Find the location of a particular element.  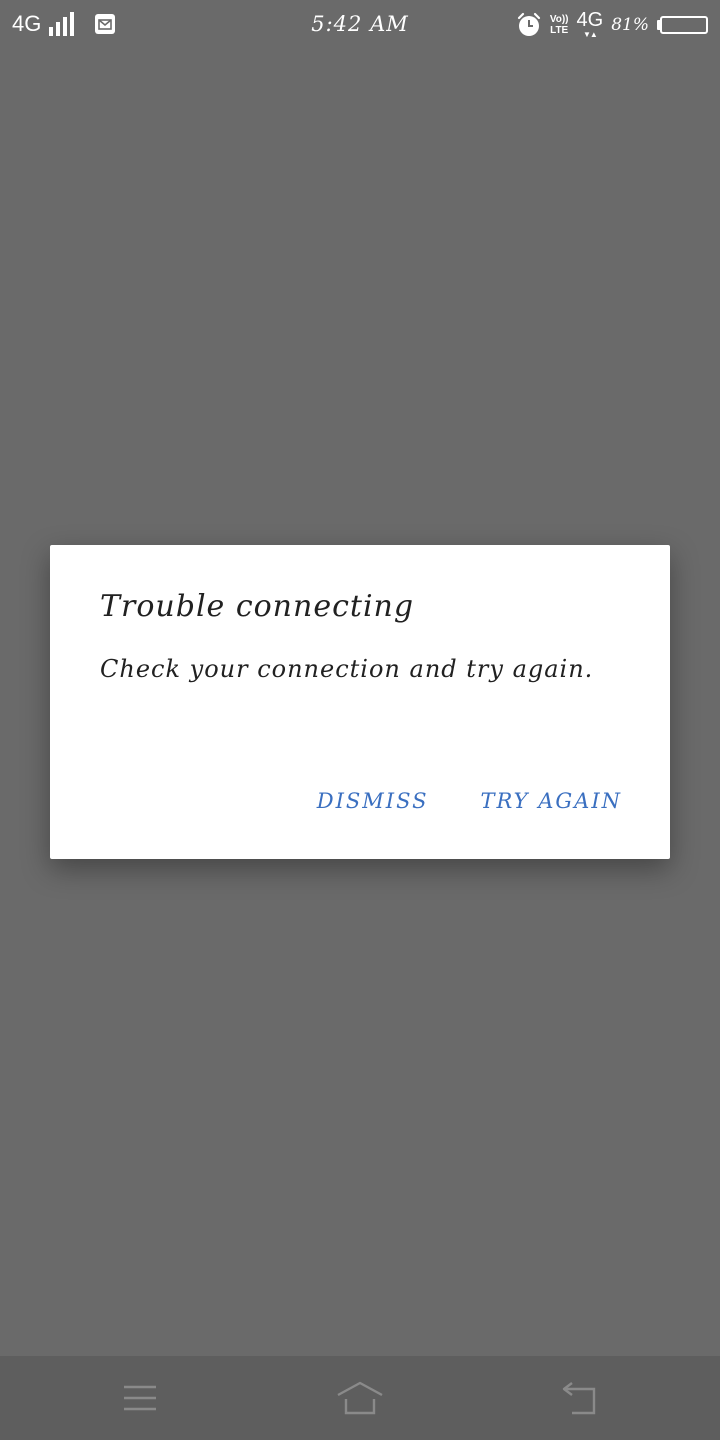

status-right-group: Vo)) LTE 4G ▼▲ 81% is located at coordinates (612, 24).